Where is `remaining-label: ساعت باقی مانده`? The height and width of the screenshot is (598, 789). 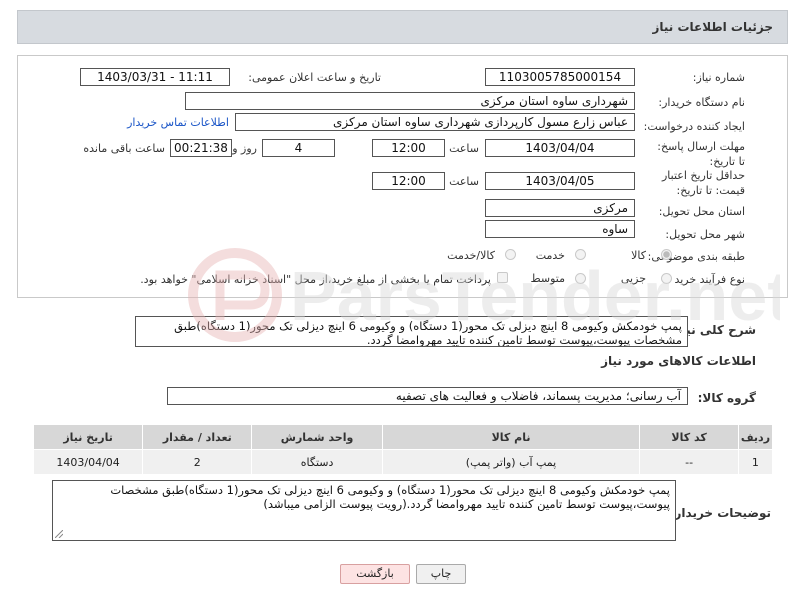
remaining-label: ساعت باقی مانده is located at coordinates (124, 148).